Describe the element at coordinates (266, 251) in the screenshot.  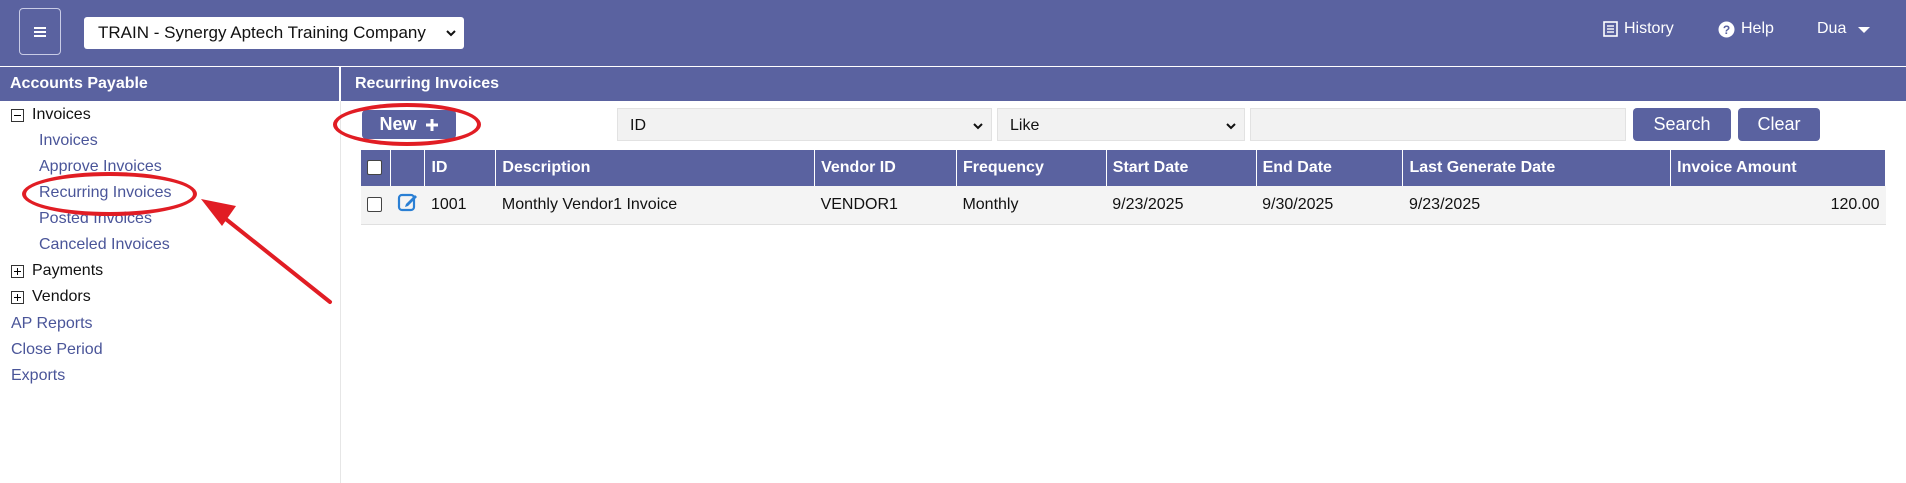
I see `annotation-arrow-icon` at that location.